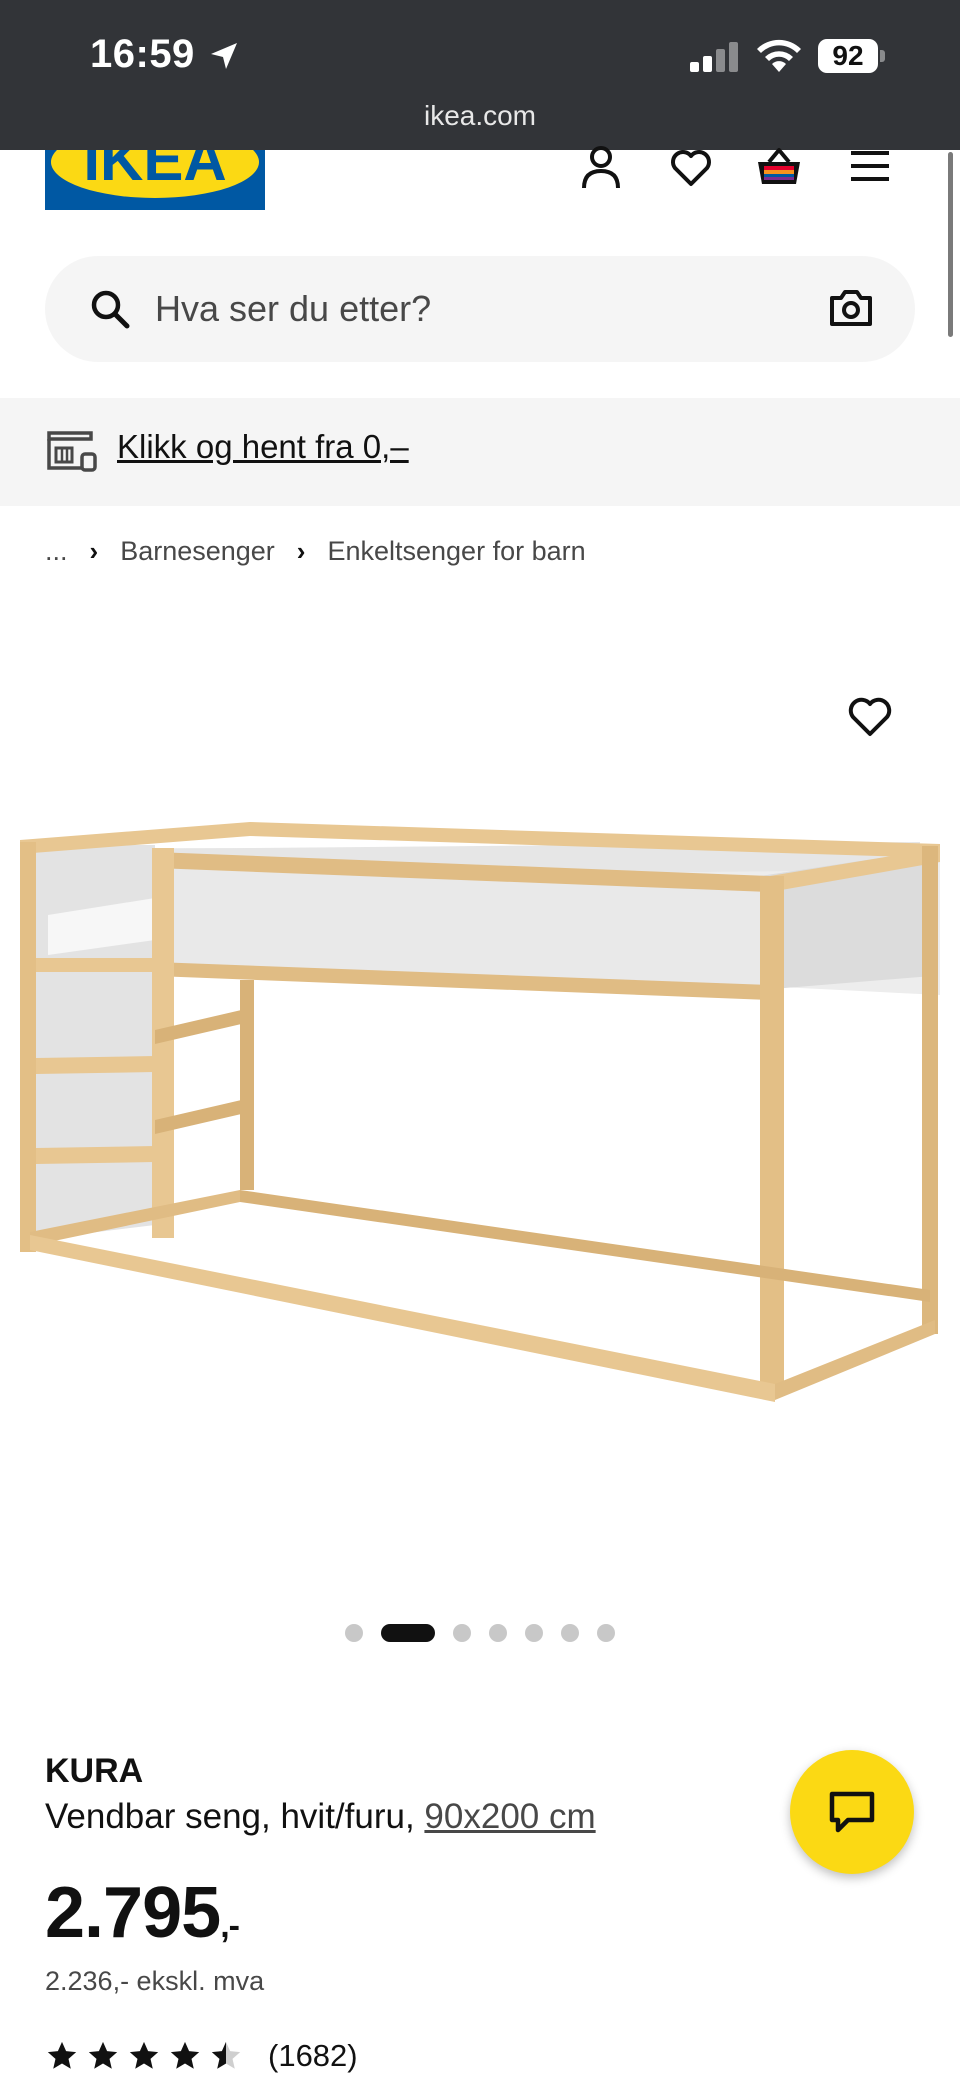 Image resolution: width=960 pixels, height=2077 pixels. What do you see at coordinates (848, 56) in the screenshot?
I see `battery-level: 92` at bounding box center [848, 56].